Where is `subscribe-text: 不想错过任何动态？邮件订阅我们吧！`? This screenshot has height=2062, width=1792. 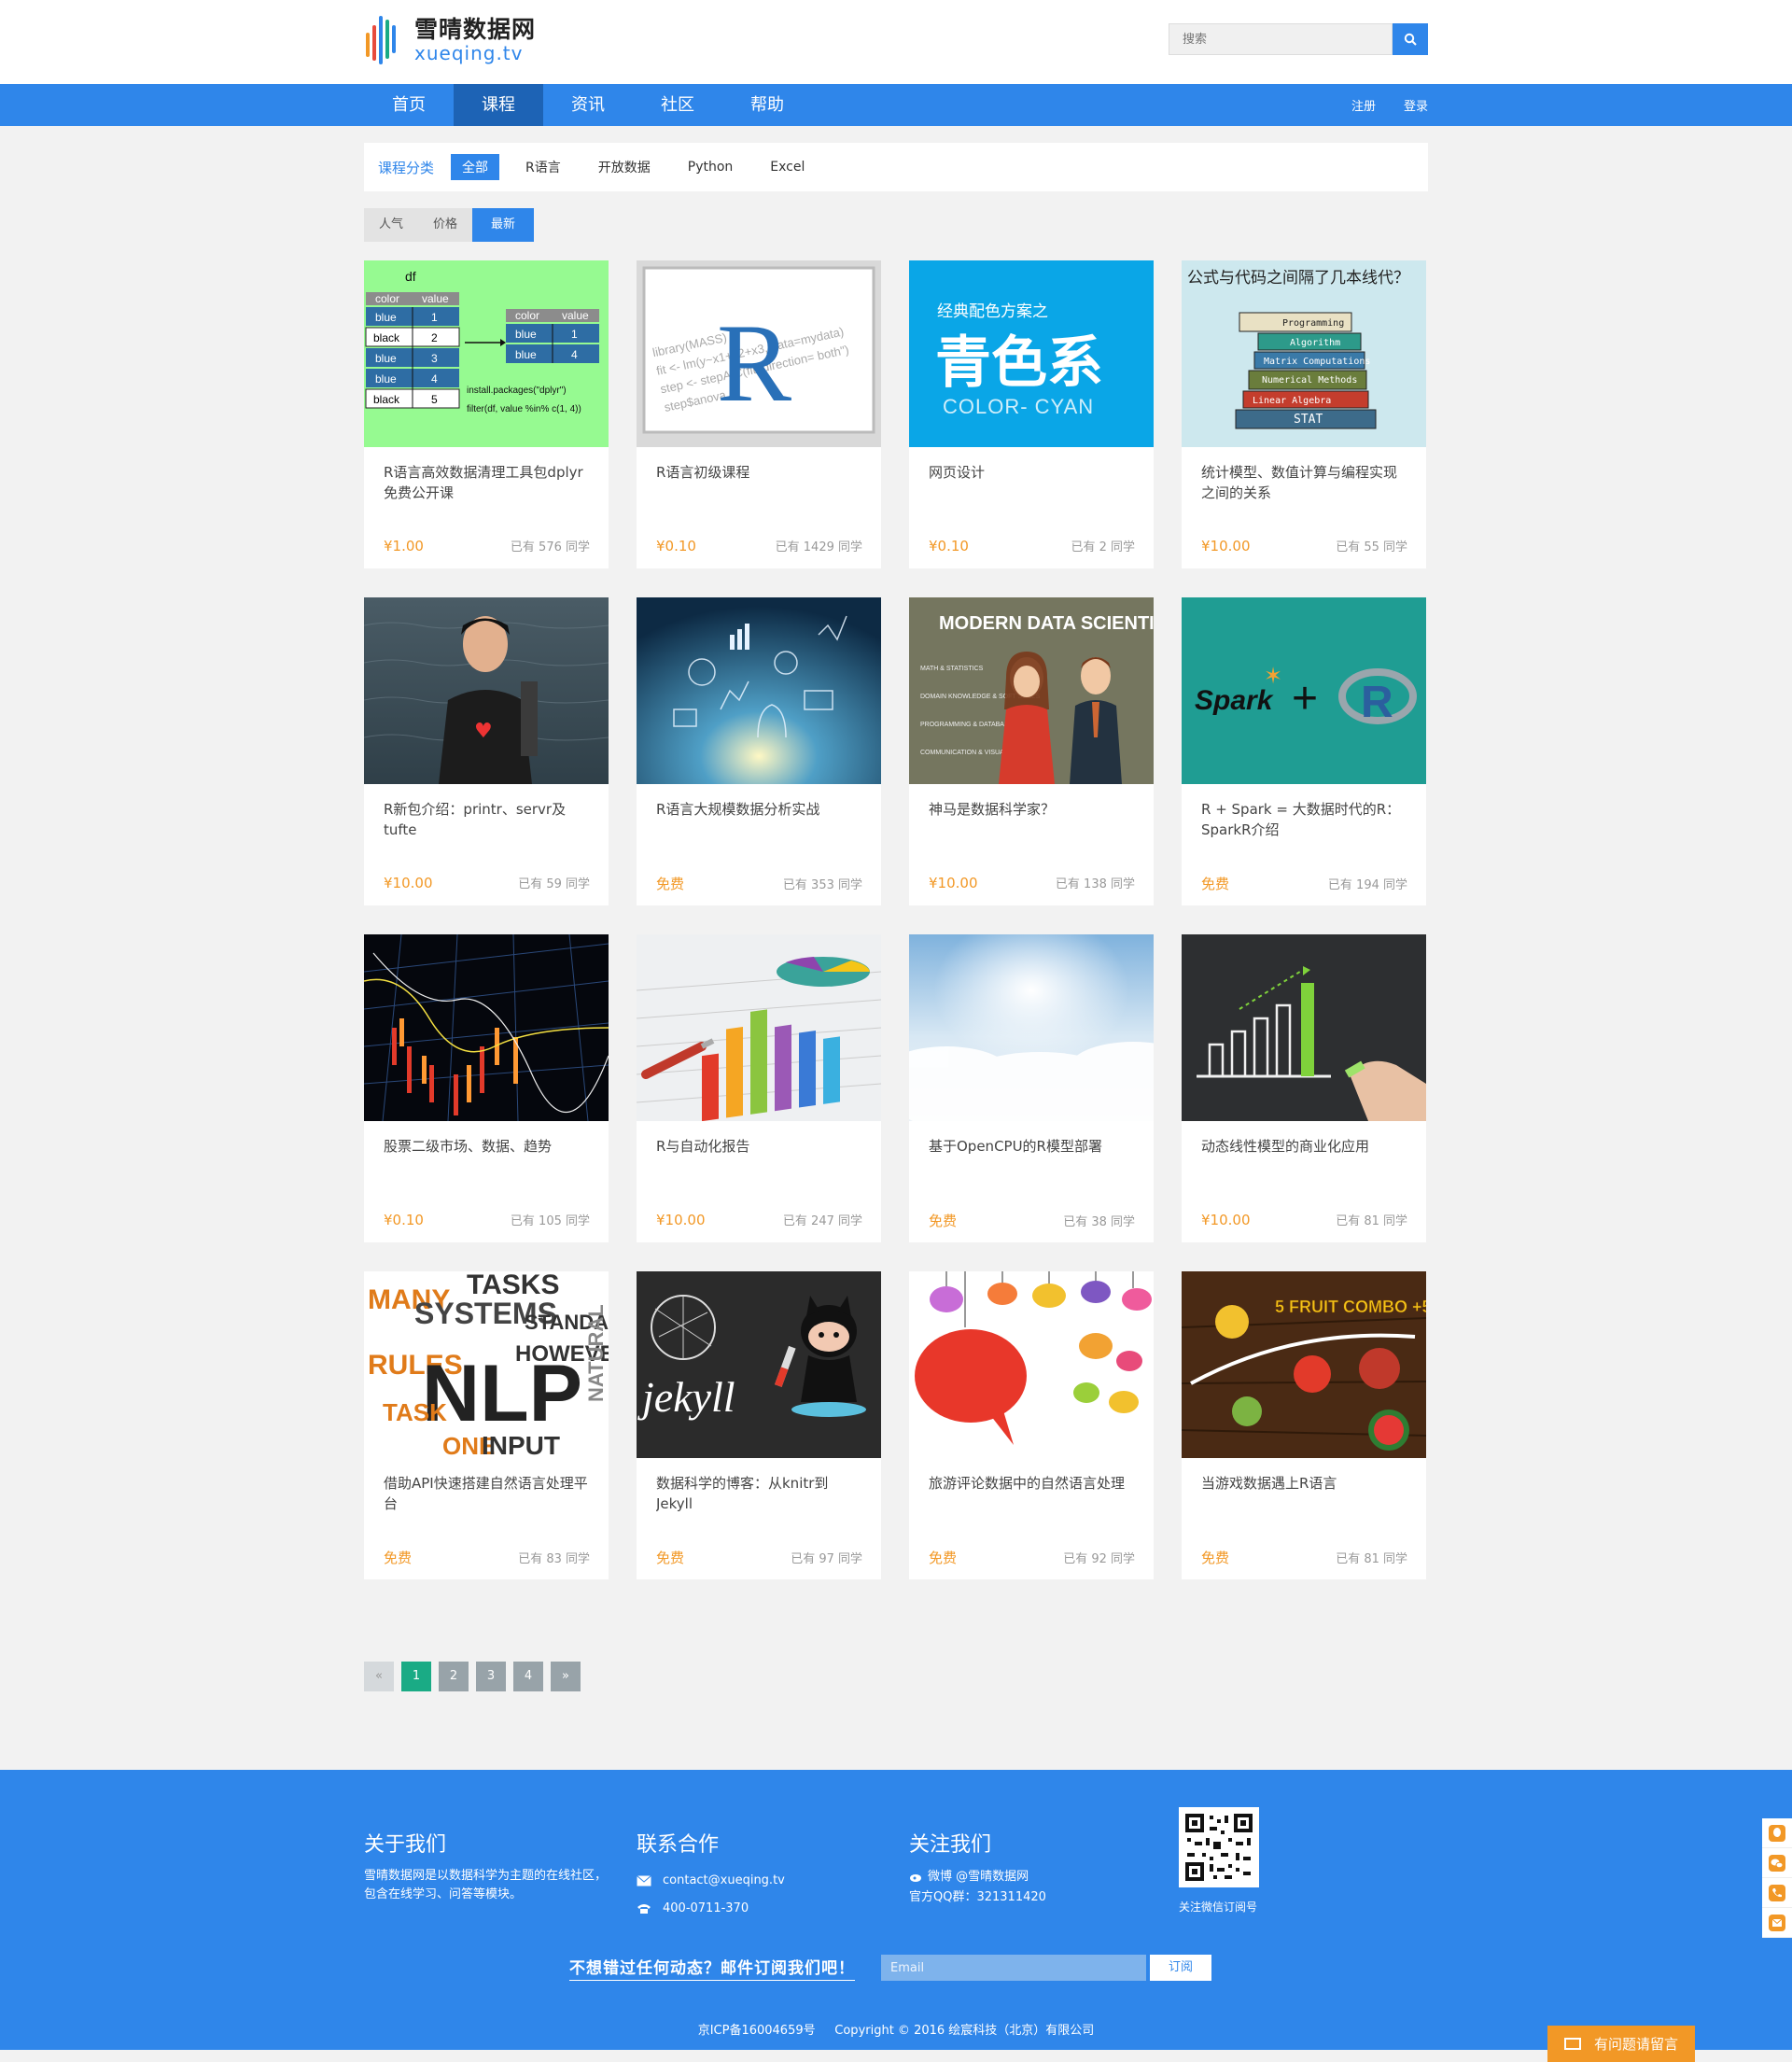 subscribe-text: 不想错过任何动态？邮件订阅我们吧！ is located at coordinates (712, 1968).